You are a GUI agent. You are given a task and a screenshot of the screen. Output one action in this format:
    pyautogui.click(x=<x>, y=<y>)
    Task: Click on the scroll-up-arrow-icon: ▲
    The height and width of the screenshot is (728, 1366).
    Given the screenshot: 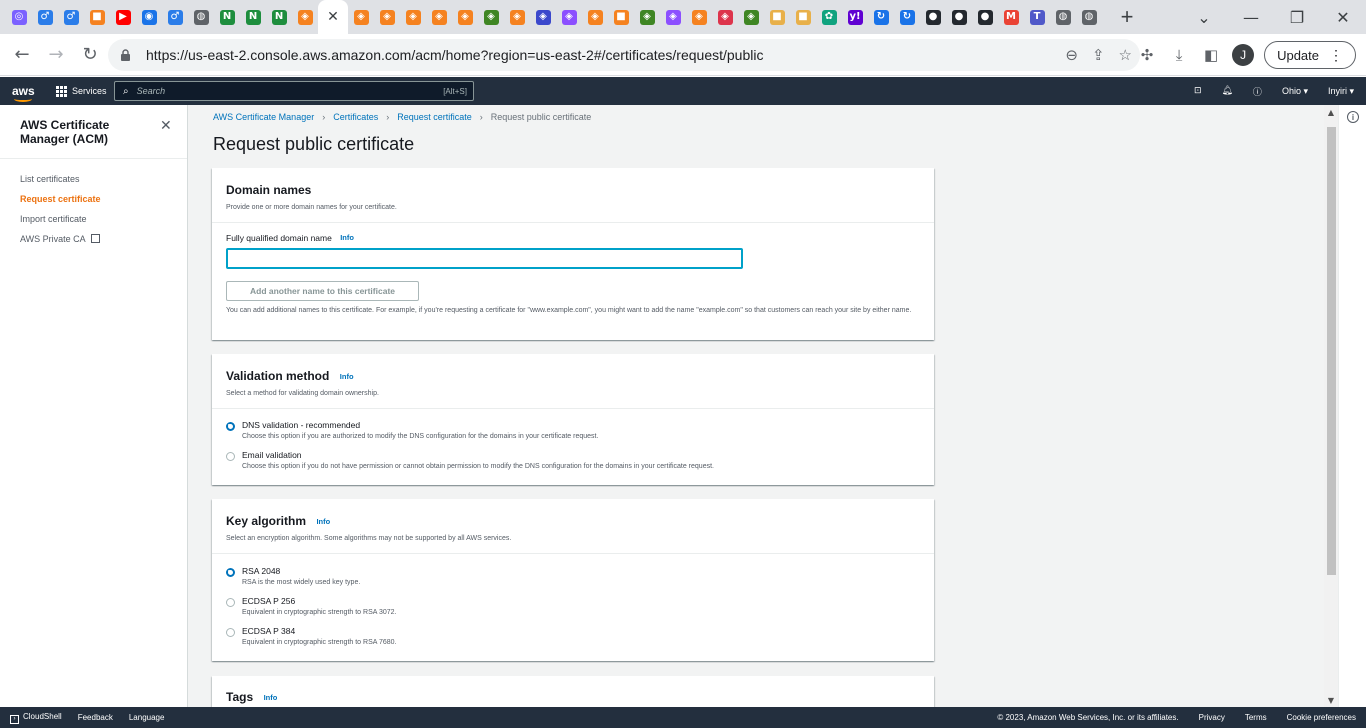 What is the action you would take?
    pyautogui.click(x=1331, y=112)
    